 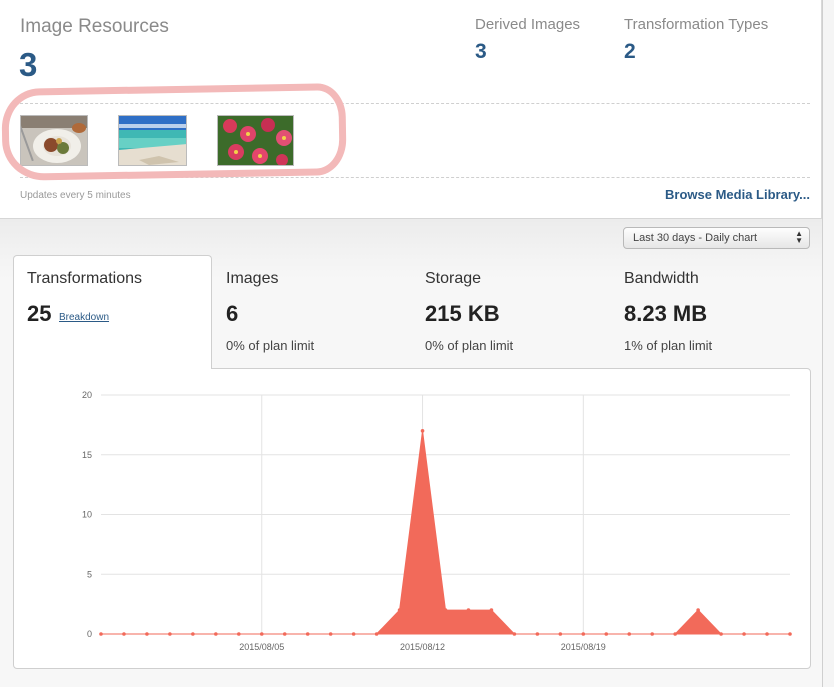 I want to click on tab-images-usage: 0% of plan limit, so click(x=270, y=345).